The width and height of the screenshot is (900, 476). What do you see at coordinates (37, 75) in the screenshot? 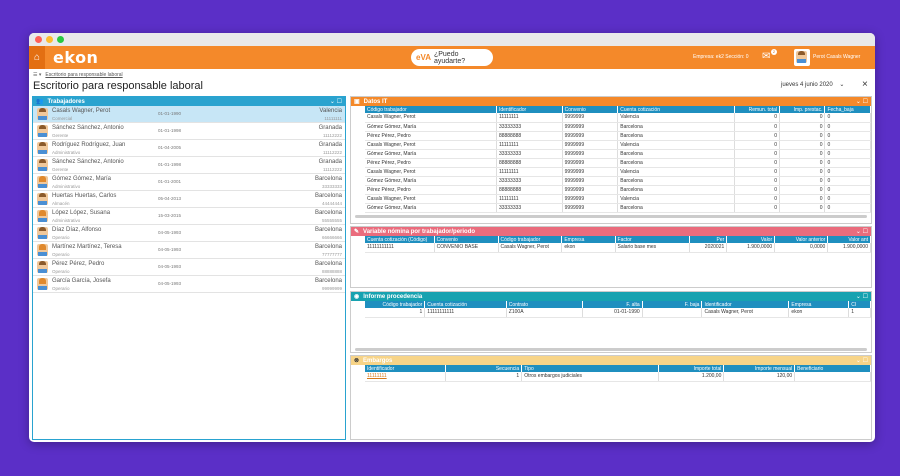
I see `menu-icon: ☰ ▾` at bounding box center [37, 75].